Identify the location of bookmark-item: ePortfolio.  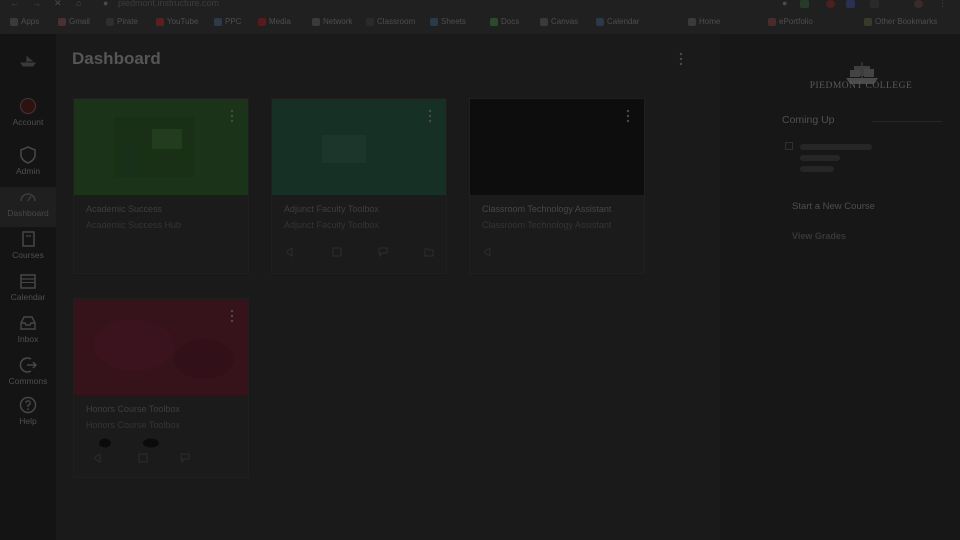
(790, 21).